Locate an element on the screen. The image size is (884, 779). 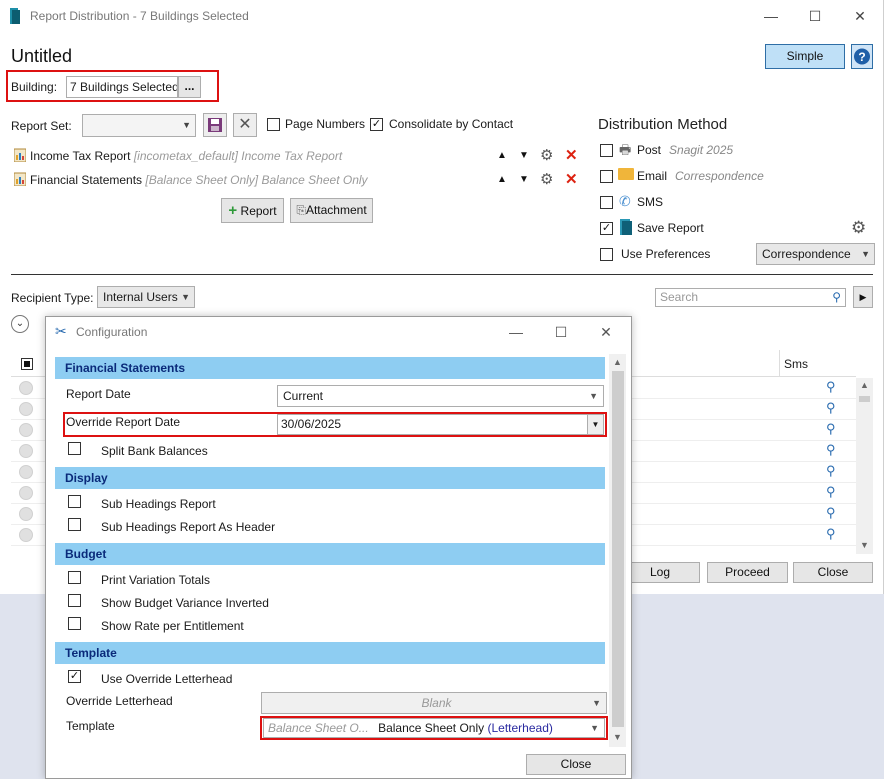
paperclip-icon: ⎘ is located at coordinates (301, 210).